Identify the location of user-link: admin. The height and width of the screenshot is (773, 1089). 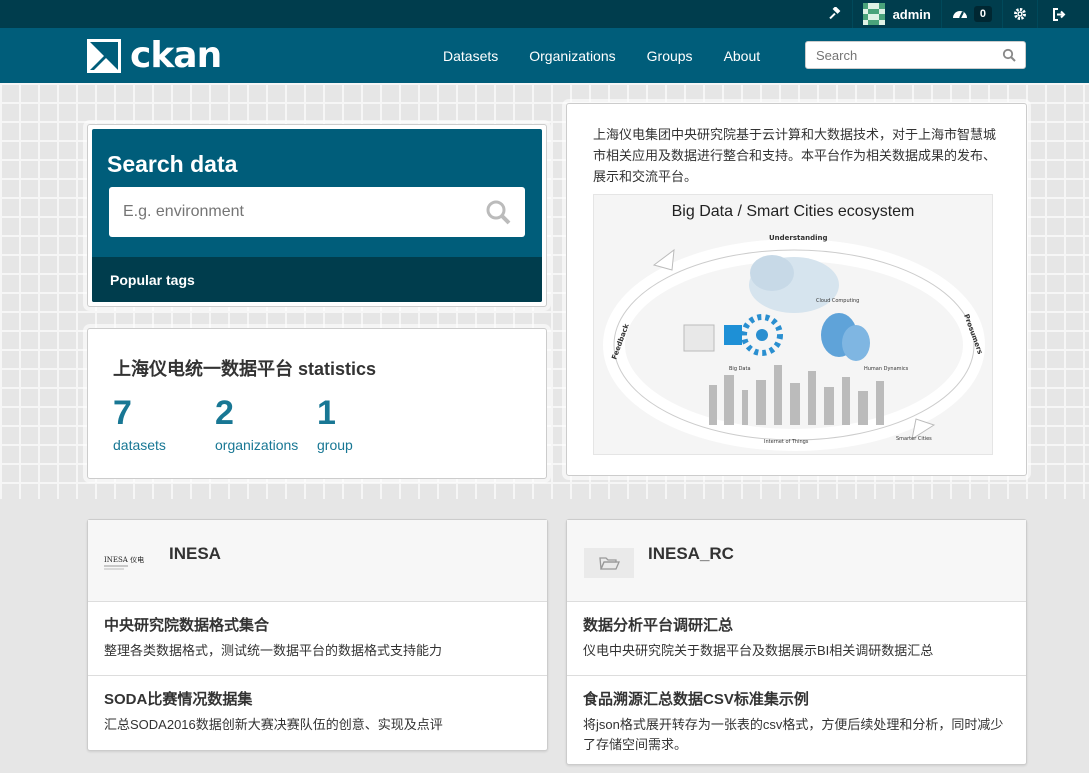
(896, 14).